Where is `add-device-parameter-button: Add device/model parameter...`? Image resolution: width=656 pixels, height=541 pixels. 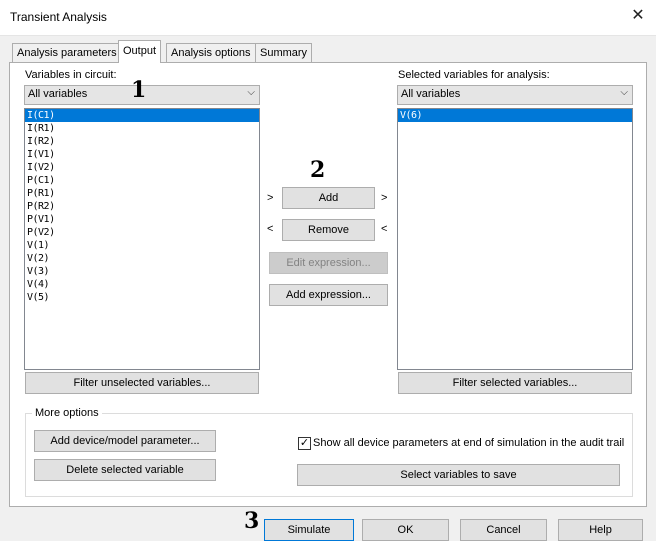 add-device-parameter-button: Add device/model parameter... is located at coordinates (125, 441).